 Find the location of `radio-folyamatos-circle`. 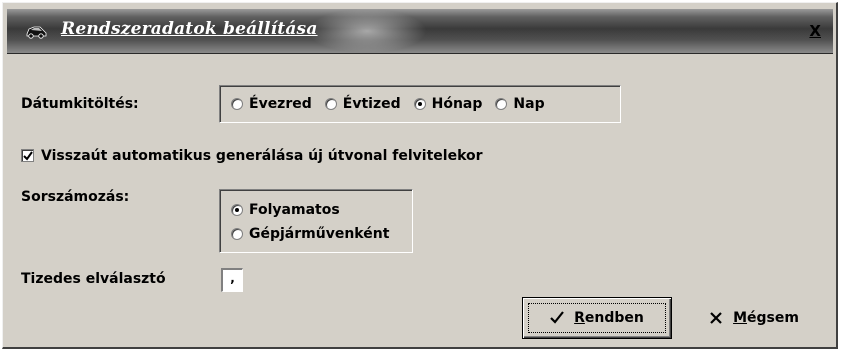

radio-folyamatos-circle is located at coordinates (237, 210).